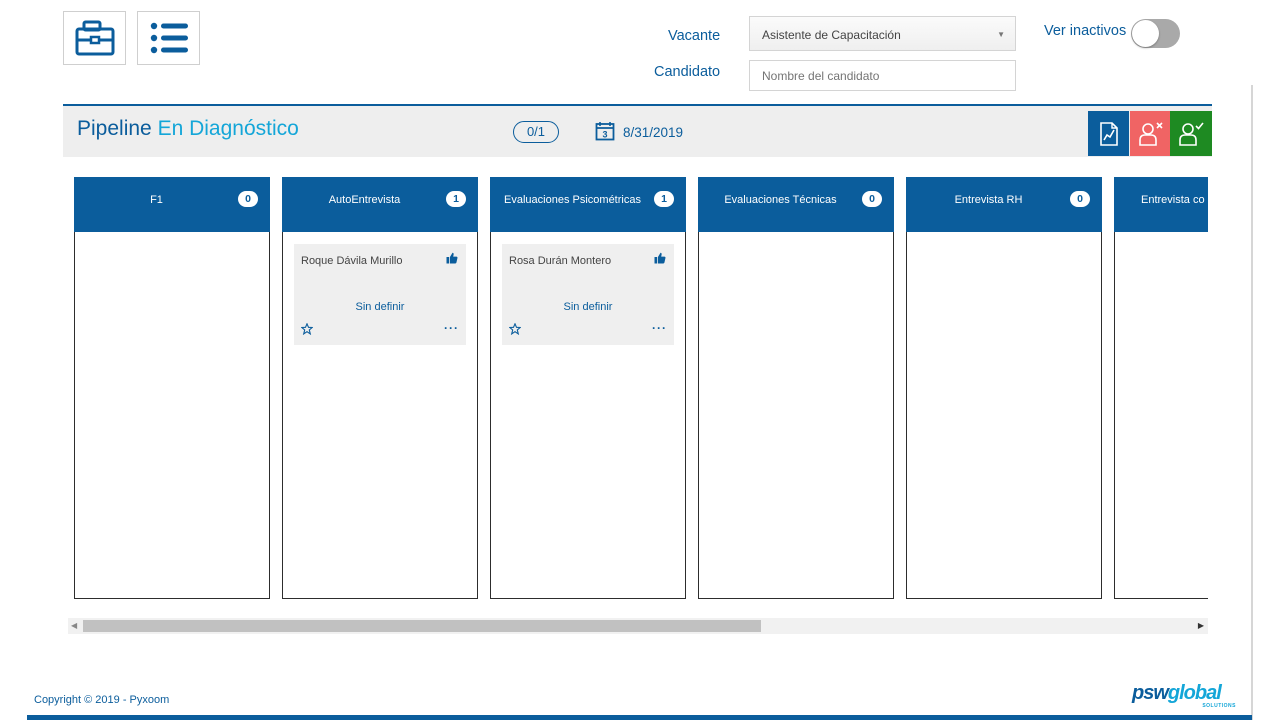  I want to click on candidate-card: Rosa Durán Montero Sin definir ···, so click(588, 294).